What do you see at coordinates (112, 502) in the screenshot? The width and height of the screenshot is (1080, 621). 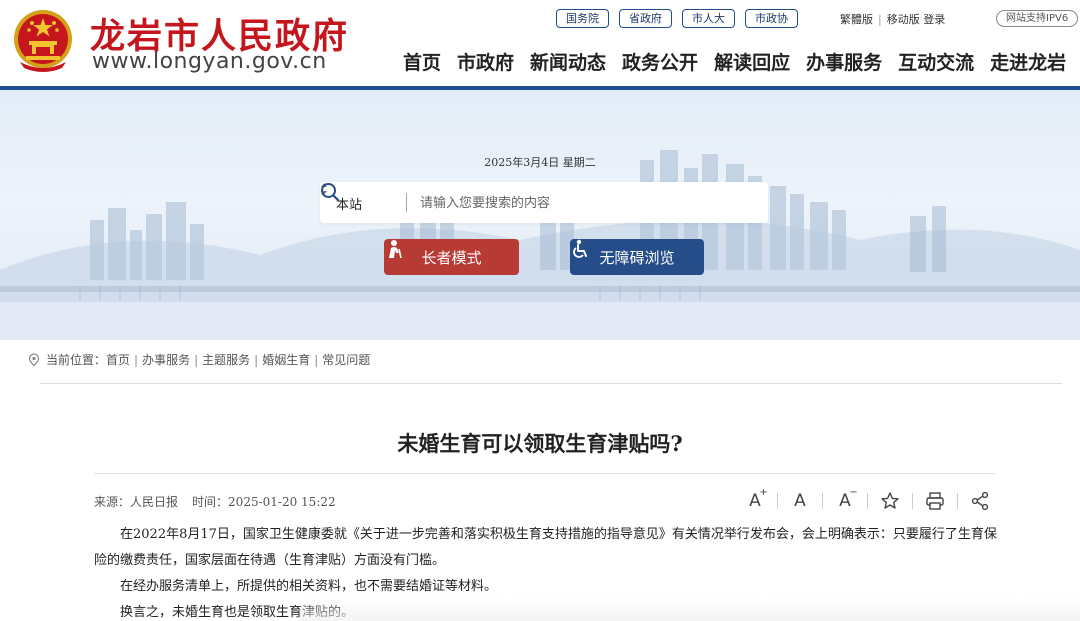 I see `source-label: 来源：` at bounding box center [112, 502].